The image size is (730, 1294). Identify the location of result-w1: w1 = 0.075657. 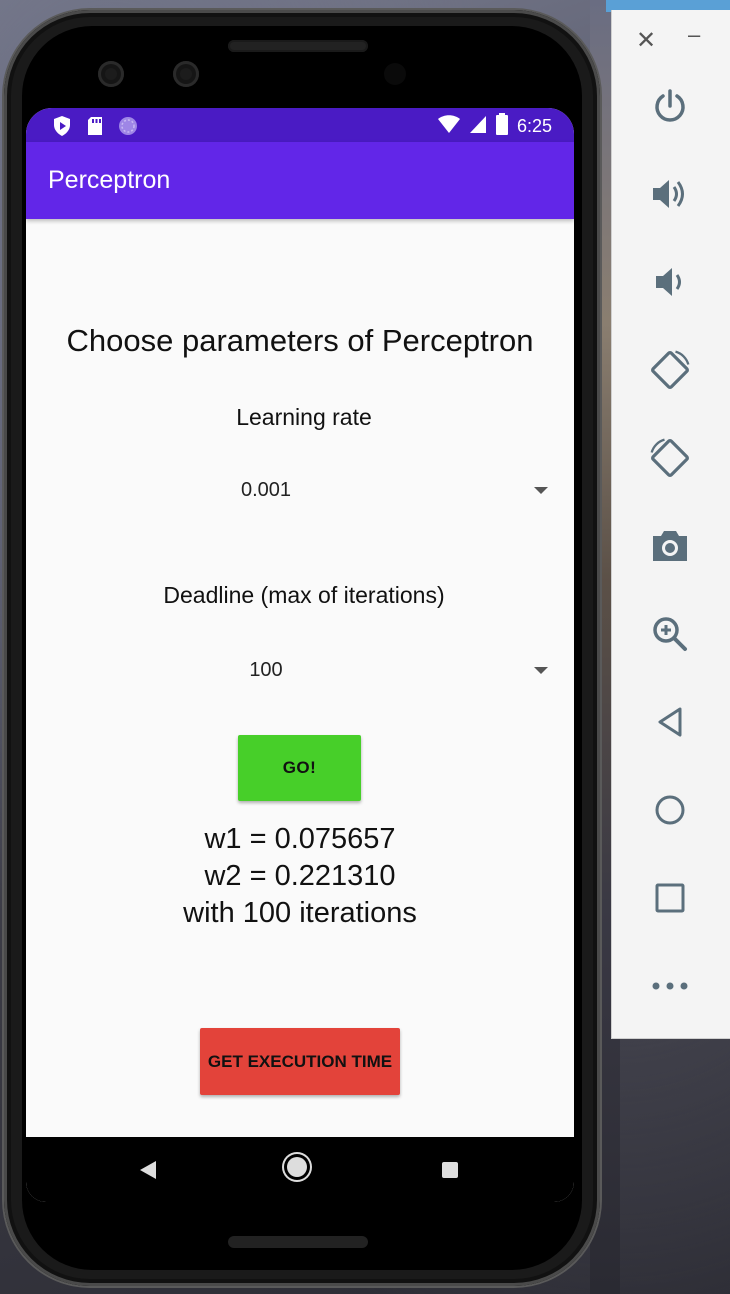
(300, 839).